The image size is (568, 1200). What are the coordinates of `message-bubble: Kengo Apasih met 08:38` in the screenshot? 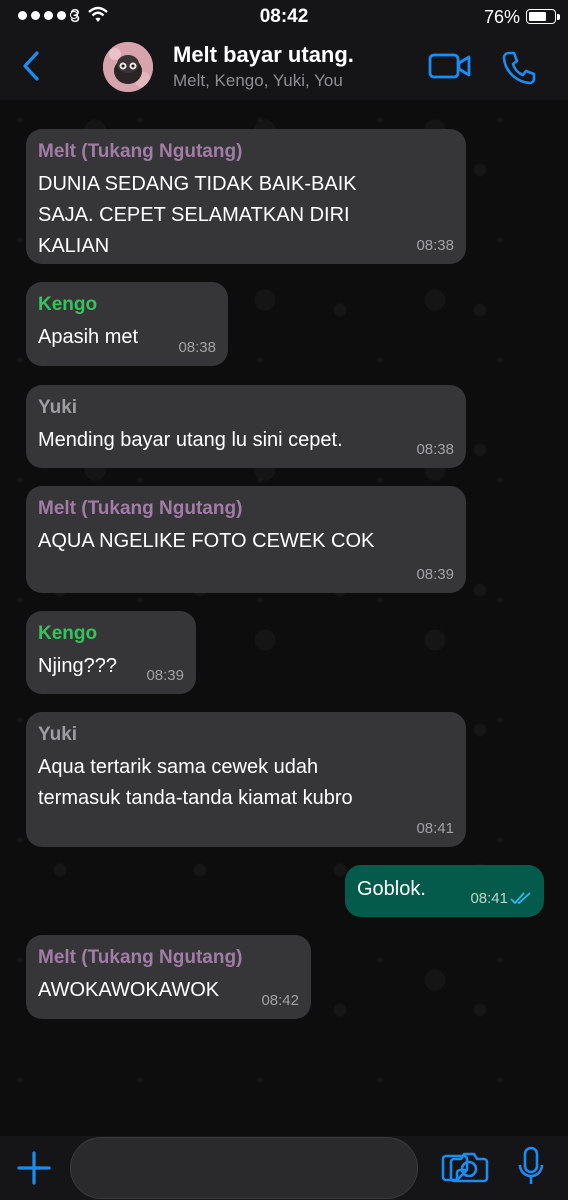 It's located at (127, 324).